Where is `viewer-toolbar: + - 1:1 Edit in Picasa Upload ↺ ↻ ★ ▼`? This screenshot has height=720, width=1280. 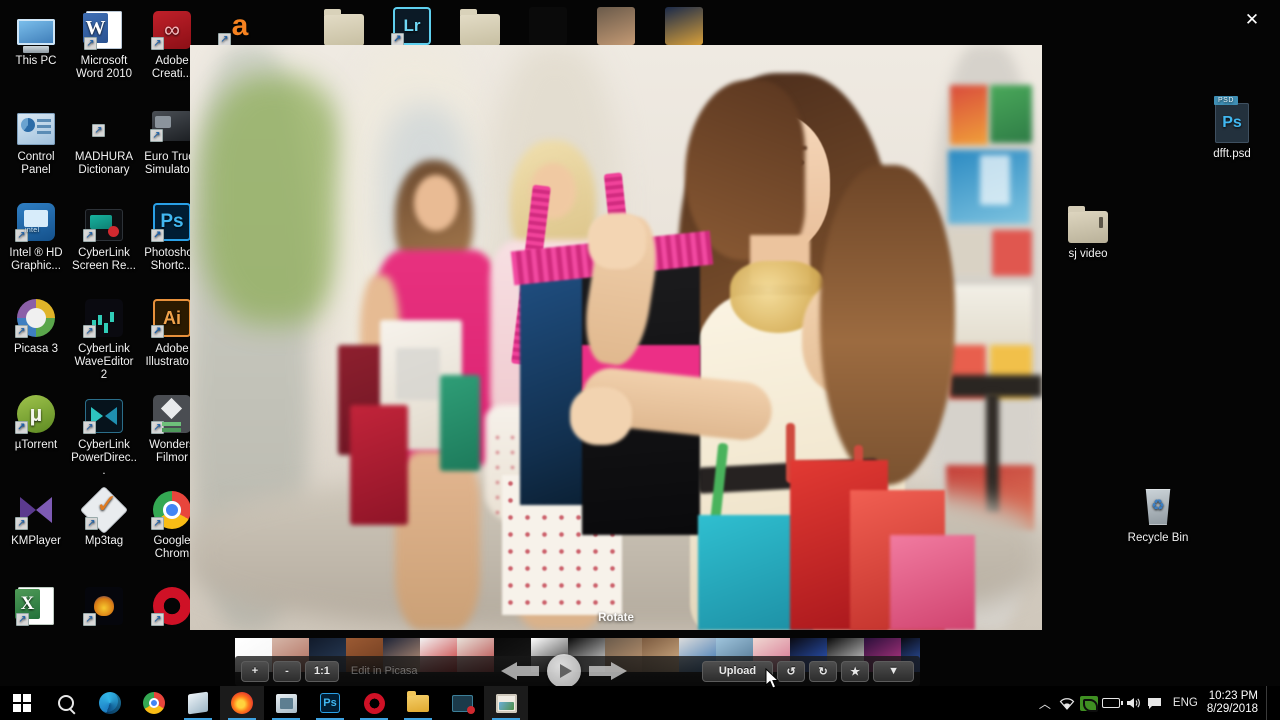
viewer-toolbar: + - 1:1 Edit in Picasa Upload ↺ ↻ ★ ▼ is located at coordinates (577, 671).